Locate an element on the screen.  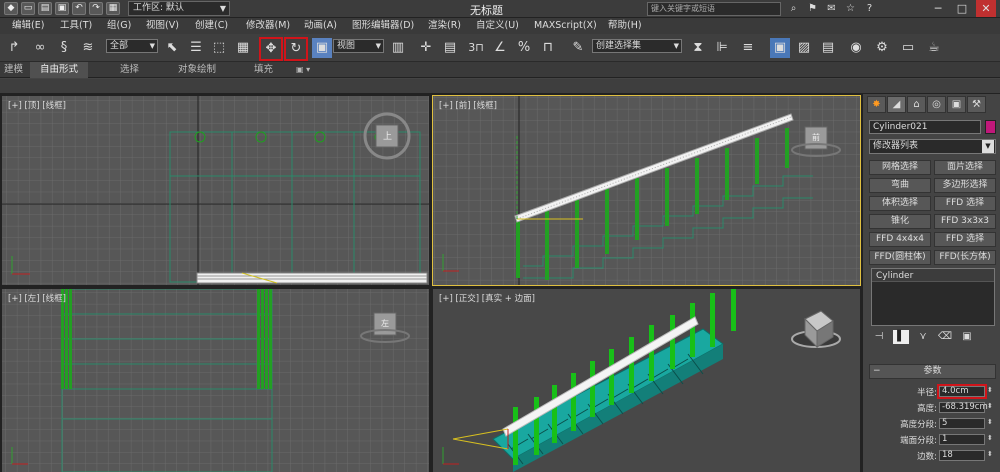
maximize-button: □ is located at coordinates (962, 8).